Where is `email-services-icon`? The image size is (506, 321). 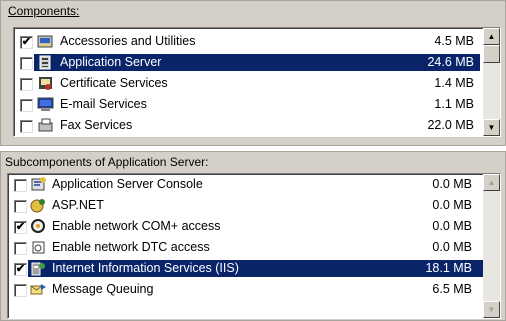 email-services-icon is located at coordinates (45, 104).